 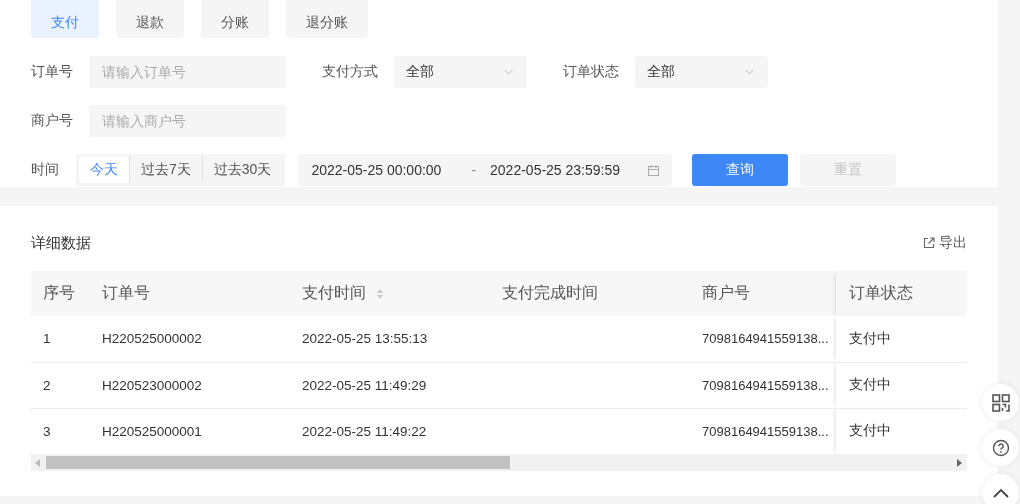 What do you see at coordinates (45, 170) in the screenshot?
I see `field-label: 时间` at bounding box center [45, 170].